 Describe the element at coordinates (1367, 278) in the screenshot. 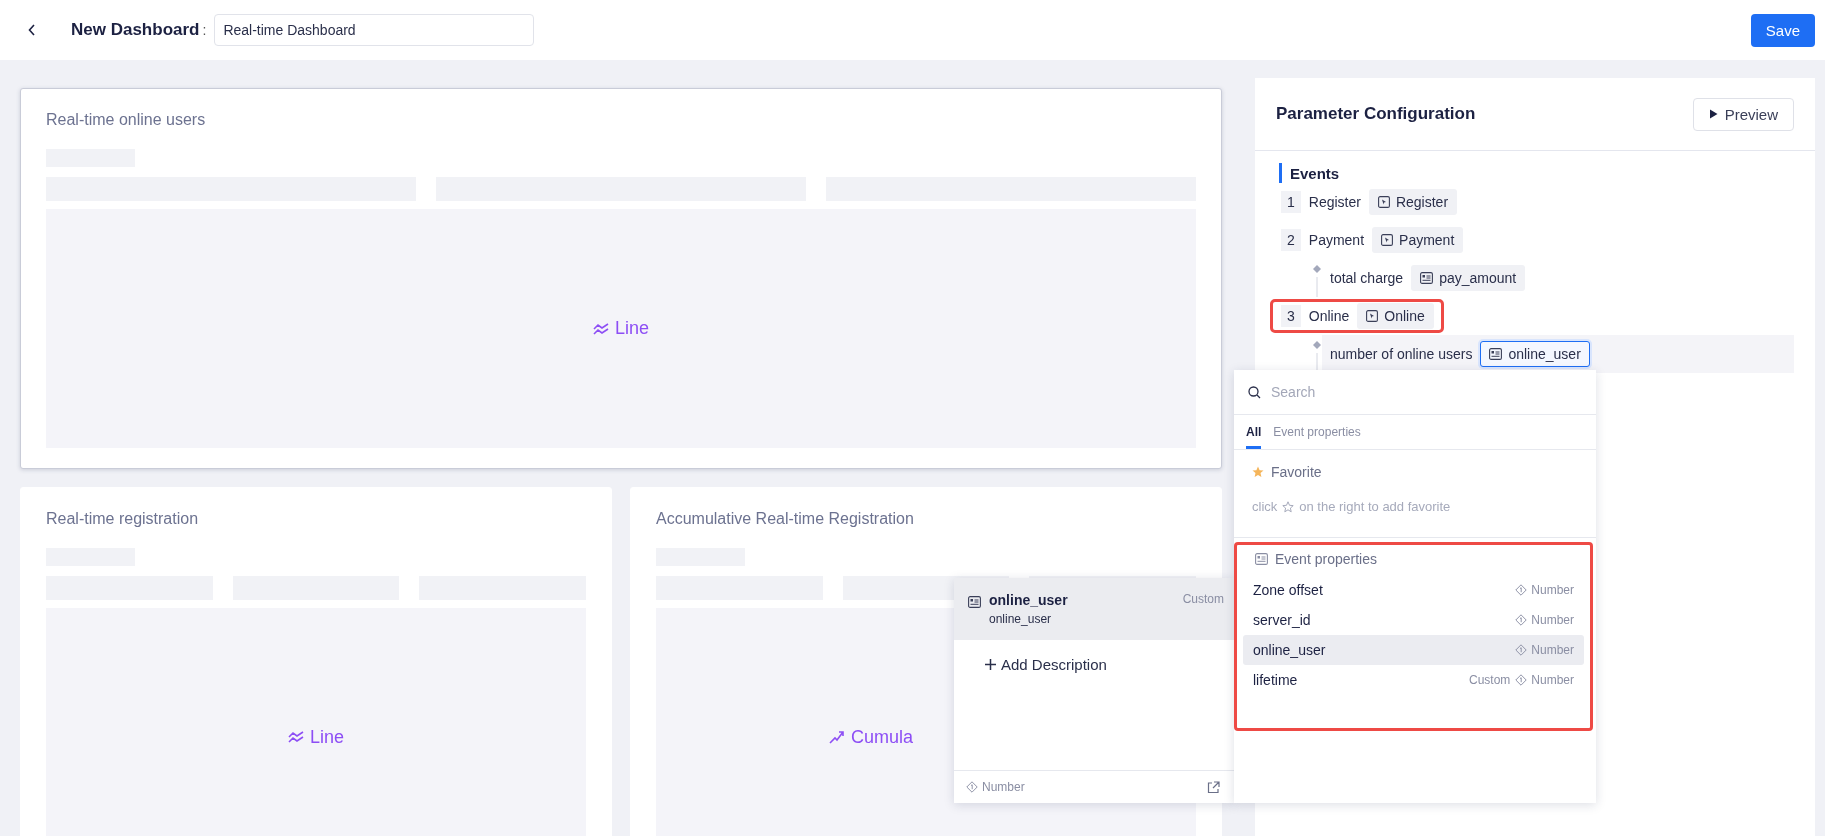

I see `property-label: total charge` at that location.